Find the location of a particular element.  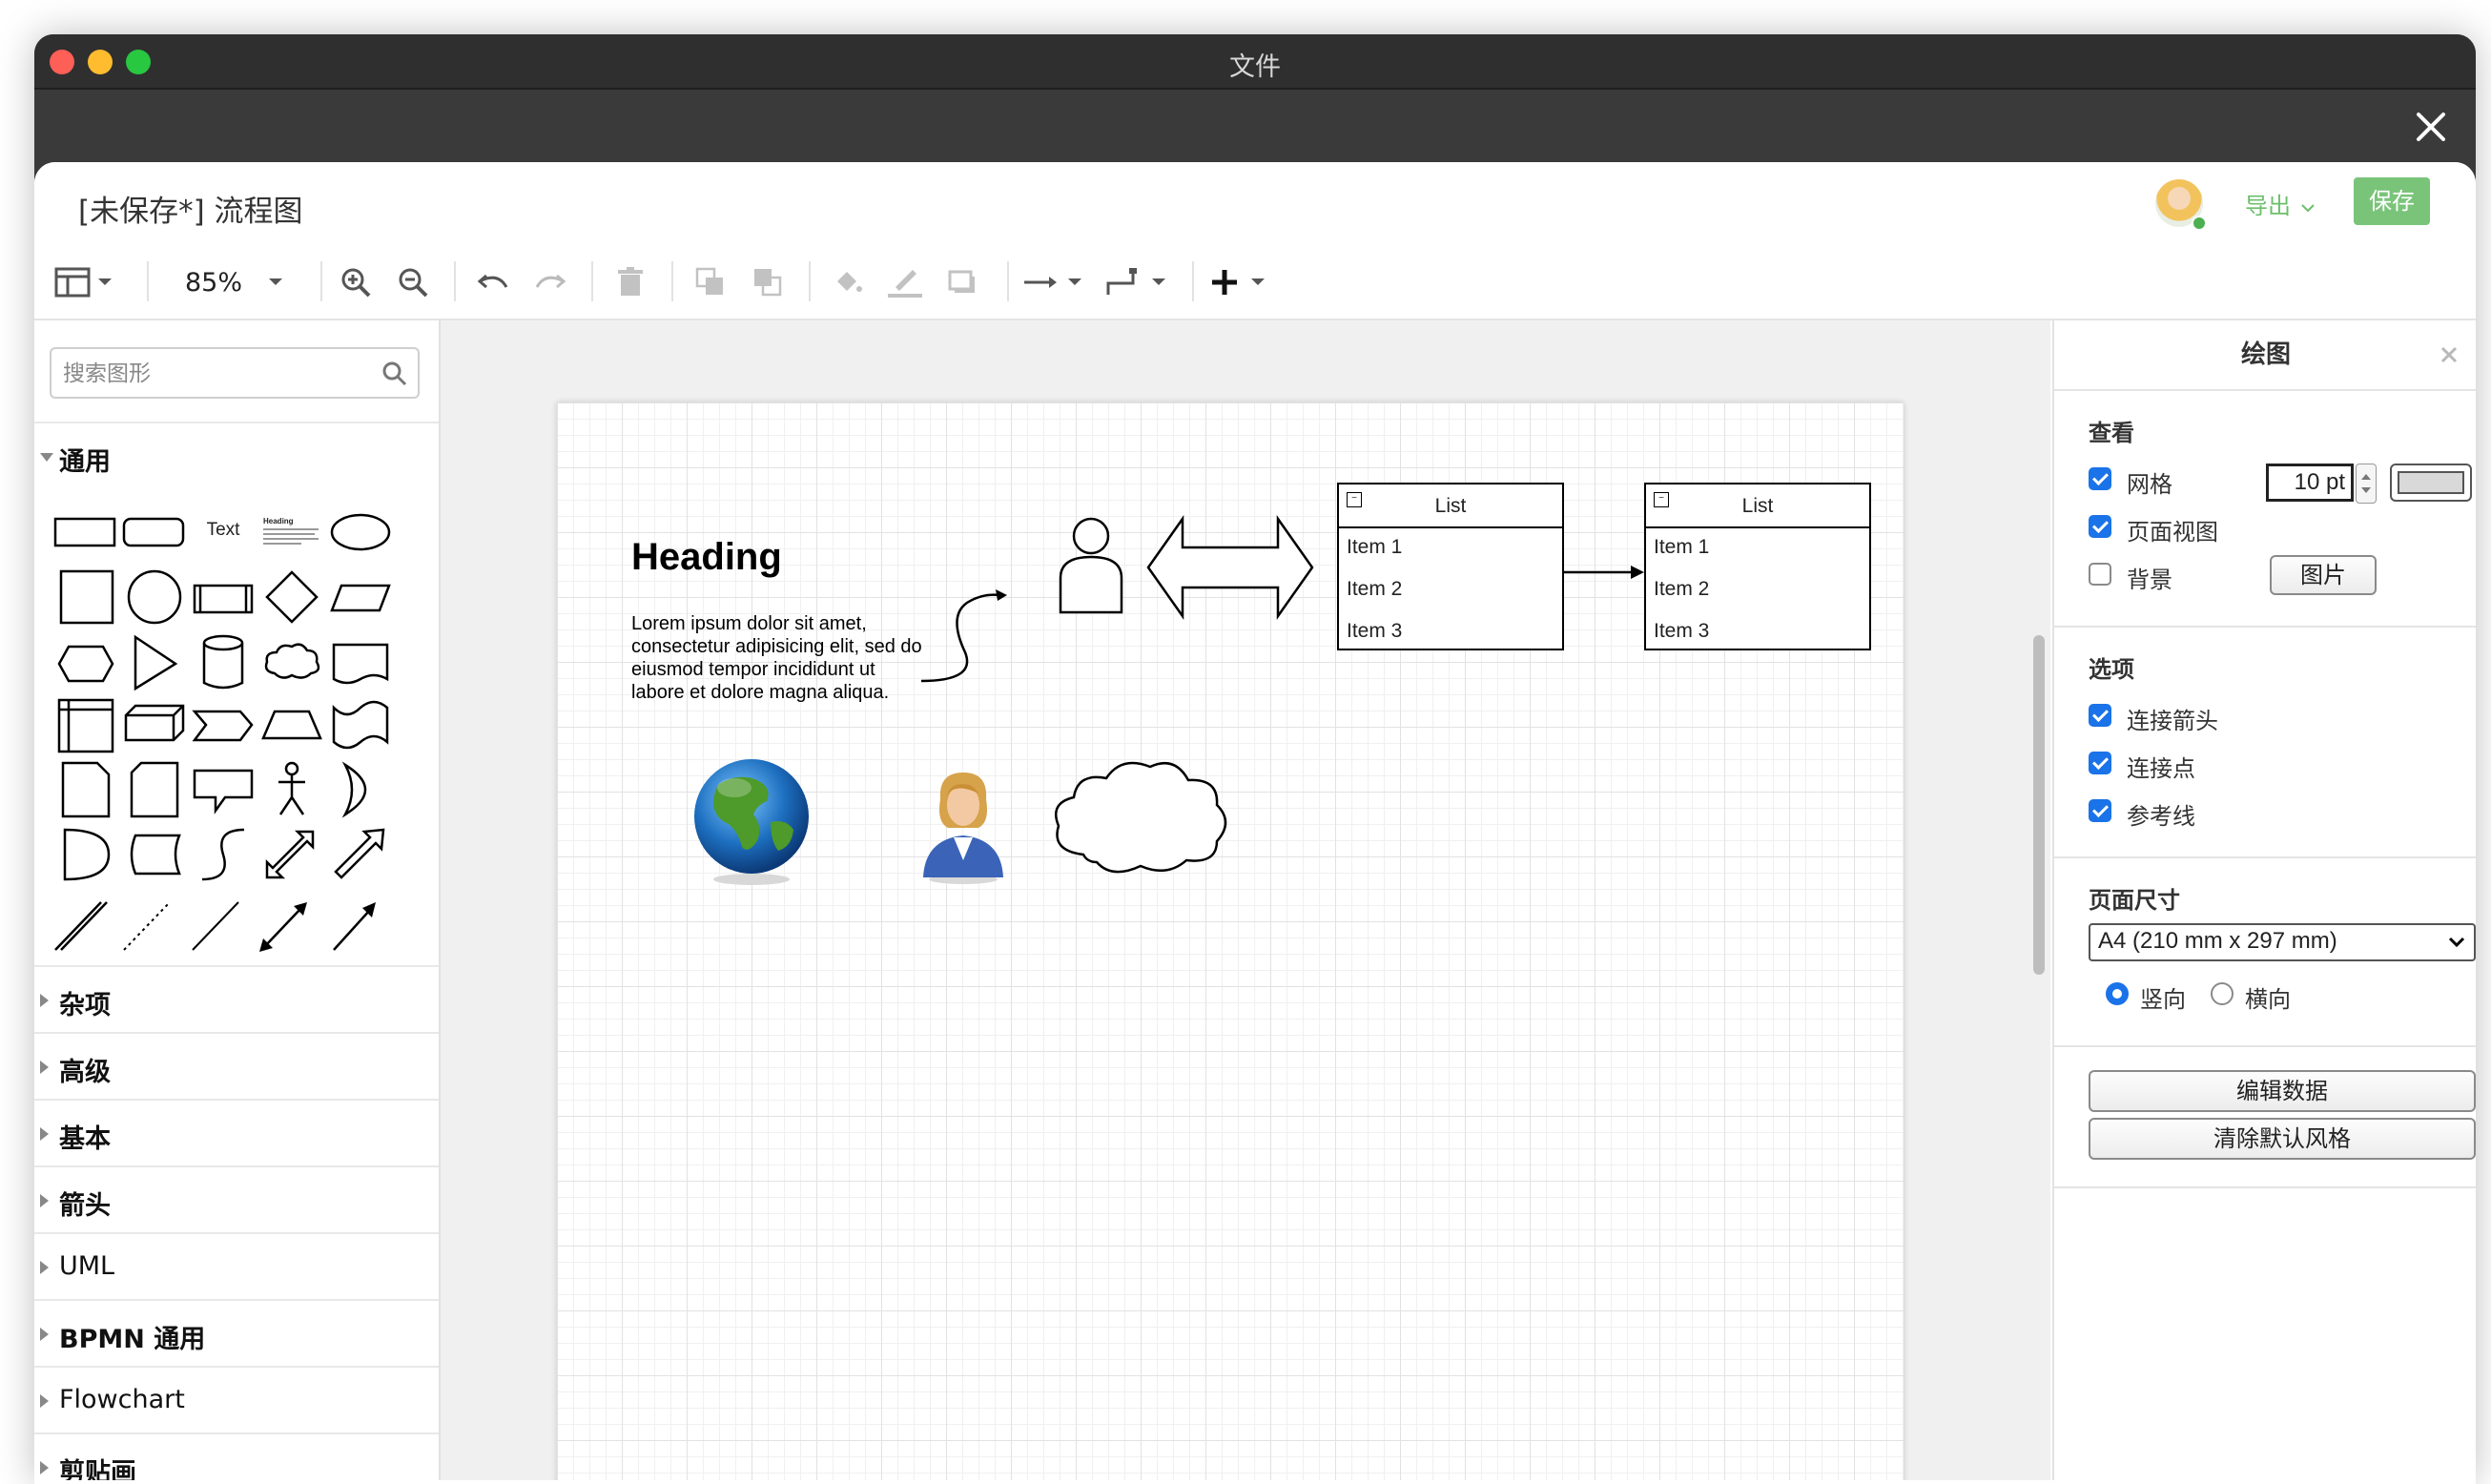

portrait-radio is located at coordinates (2118, 993).